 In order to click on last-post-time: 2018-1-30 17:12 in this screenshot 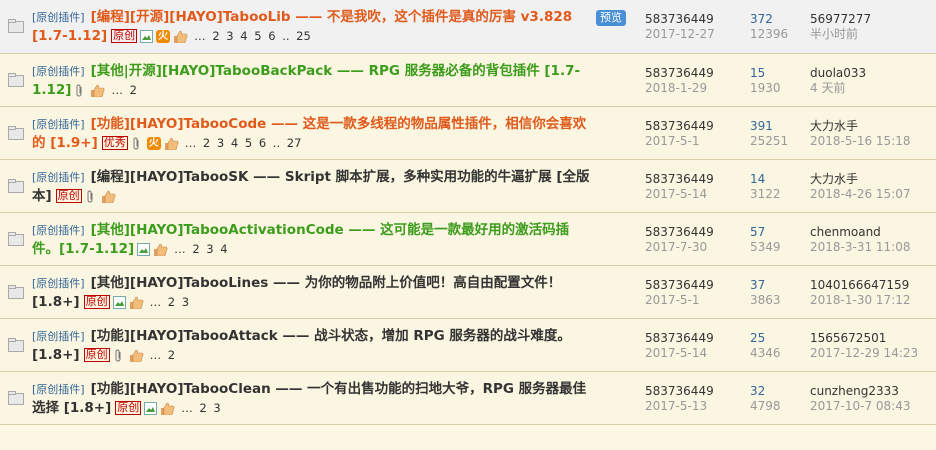, I will do `click(873, 300)`.